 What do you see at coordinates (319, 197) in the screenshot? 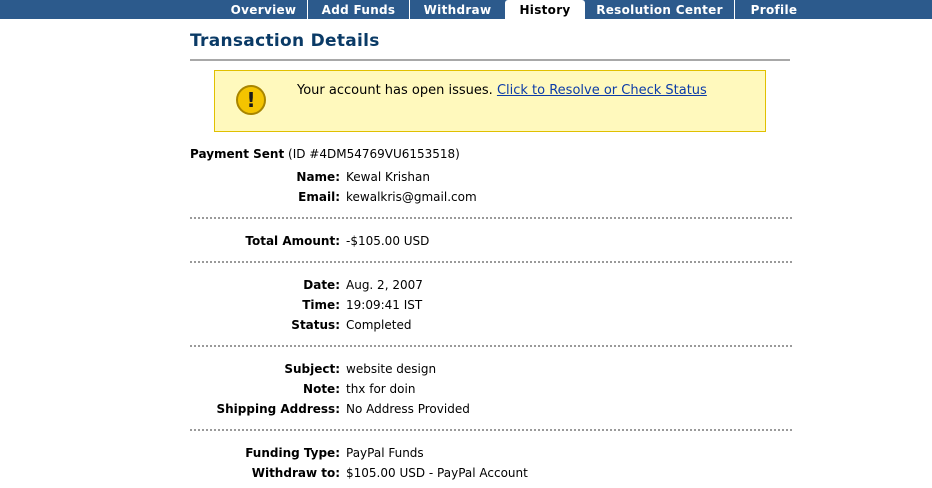
I see `email-label: Email:` at bounding box center [319, 197].